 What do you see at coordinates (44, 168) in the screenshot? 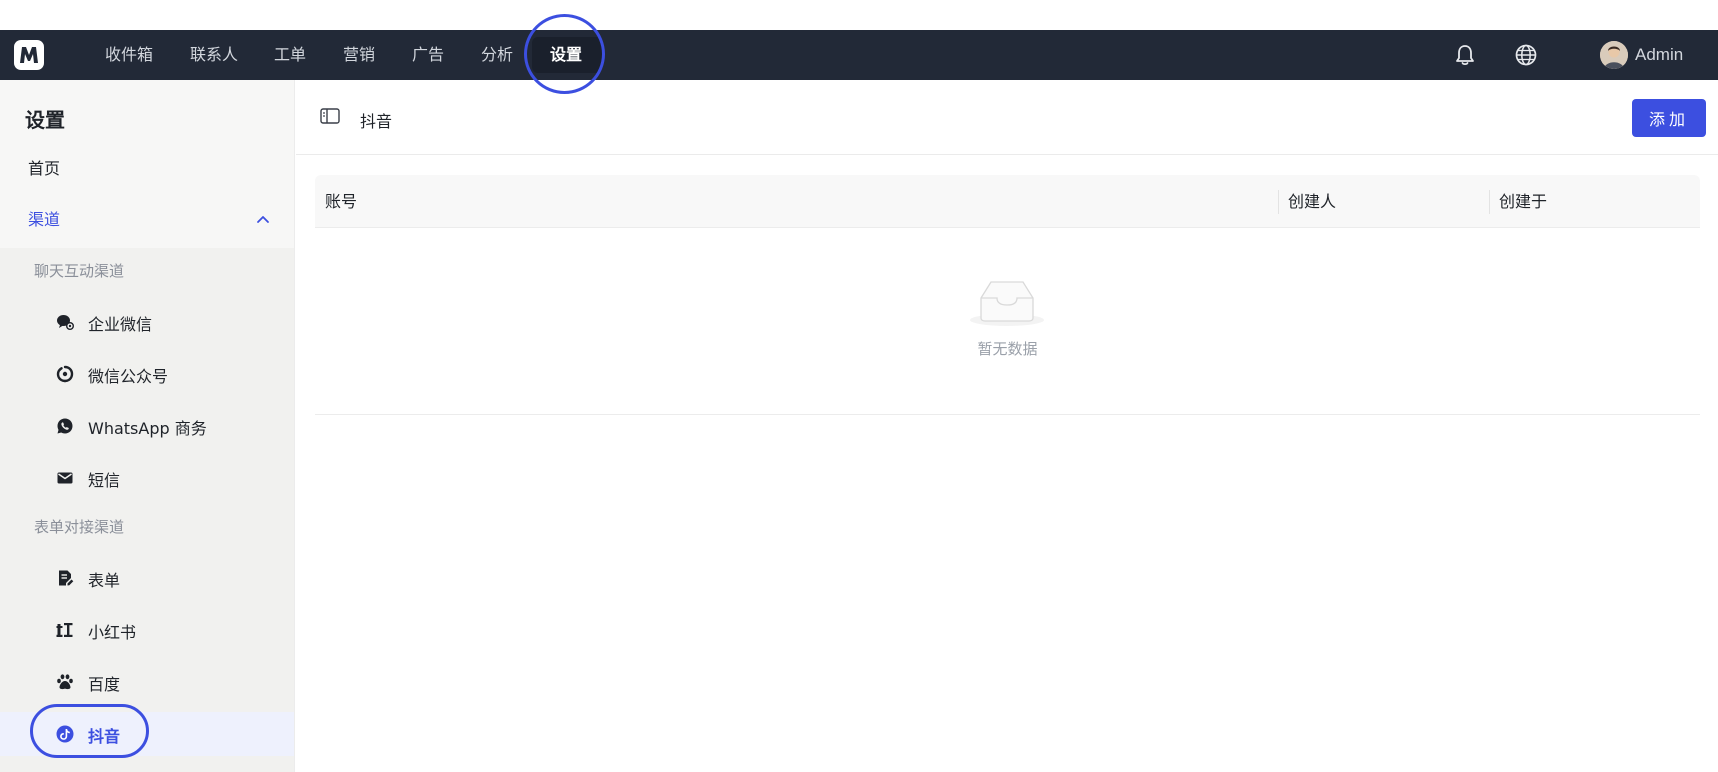
I see `sidebar-item-label: 首页` at bounding box center [44, 168].